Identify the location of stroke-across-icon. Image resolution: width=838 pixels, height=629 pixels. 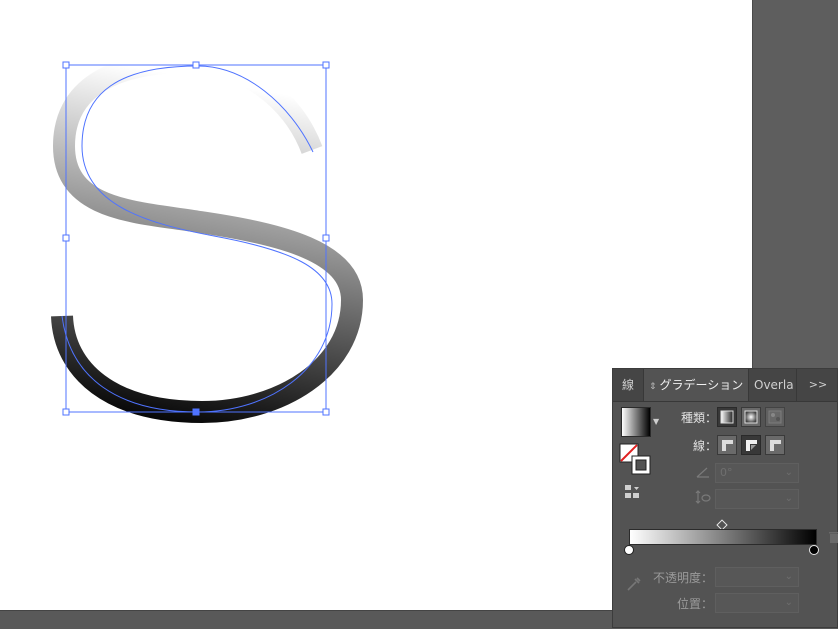
(775, 445).